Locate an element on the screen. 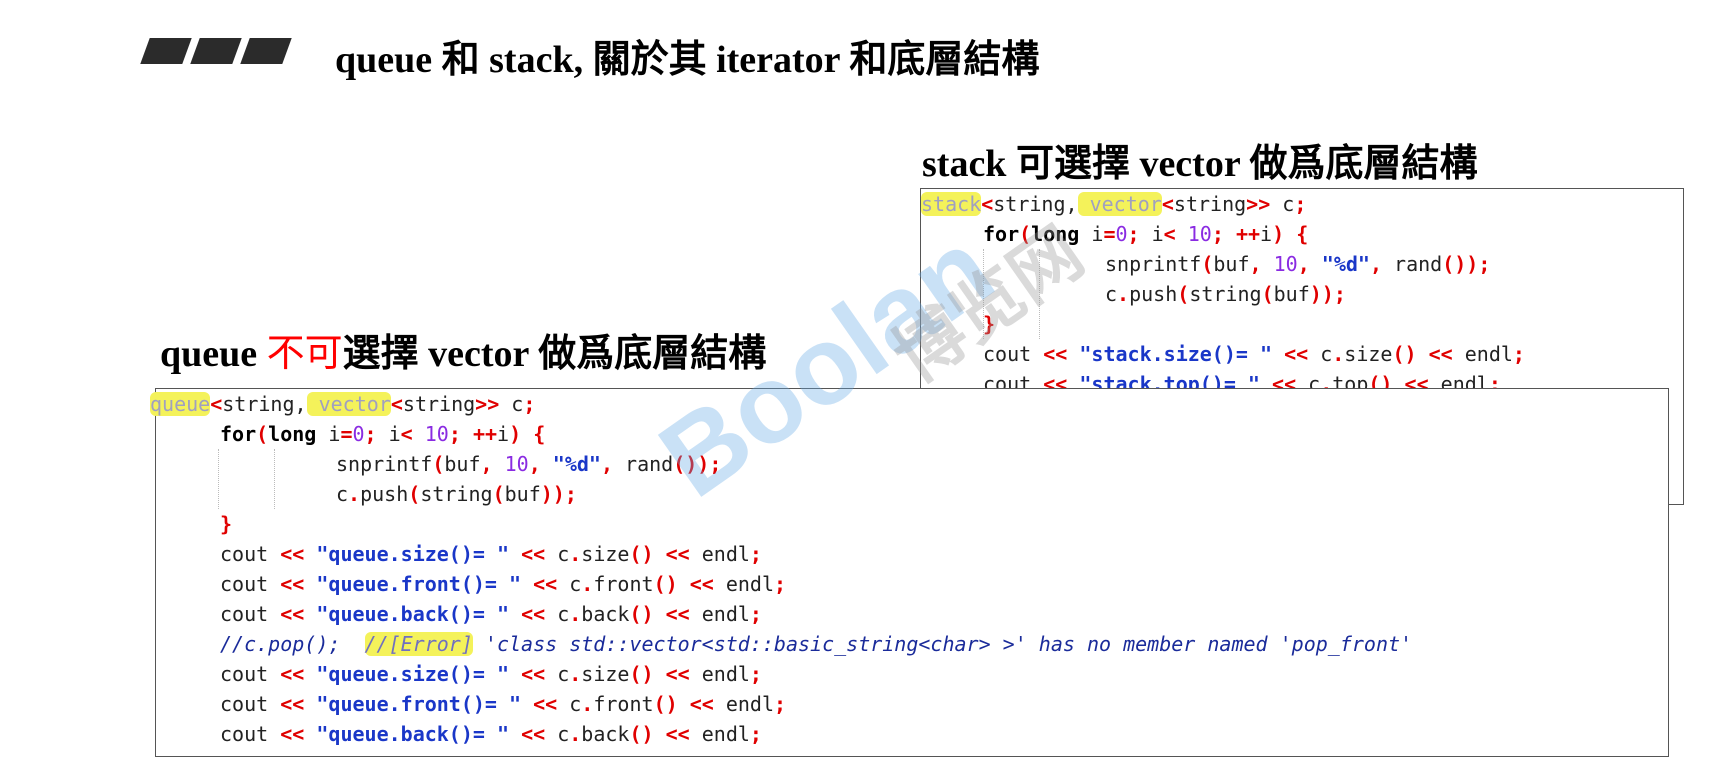  queue-code-line-2: for(long i=0; i< 10; ++i) { is located at coordinates (383, 434).